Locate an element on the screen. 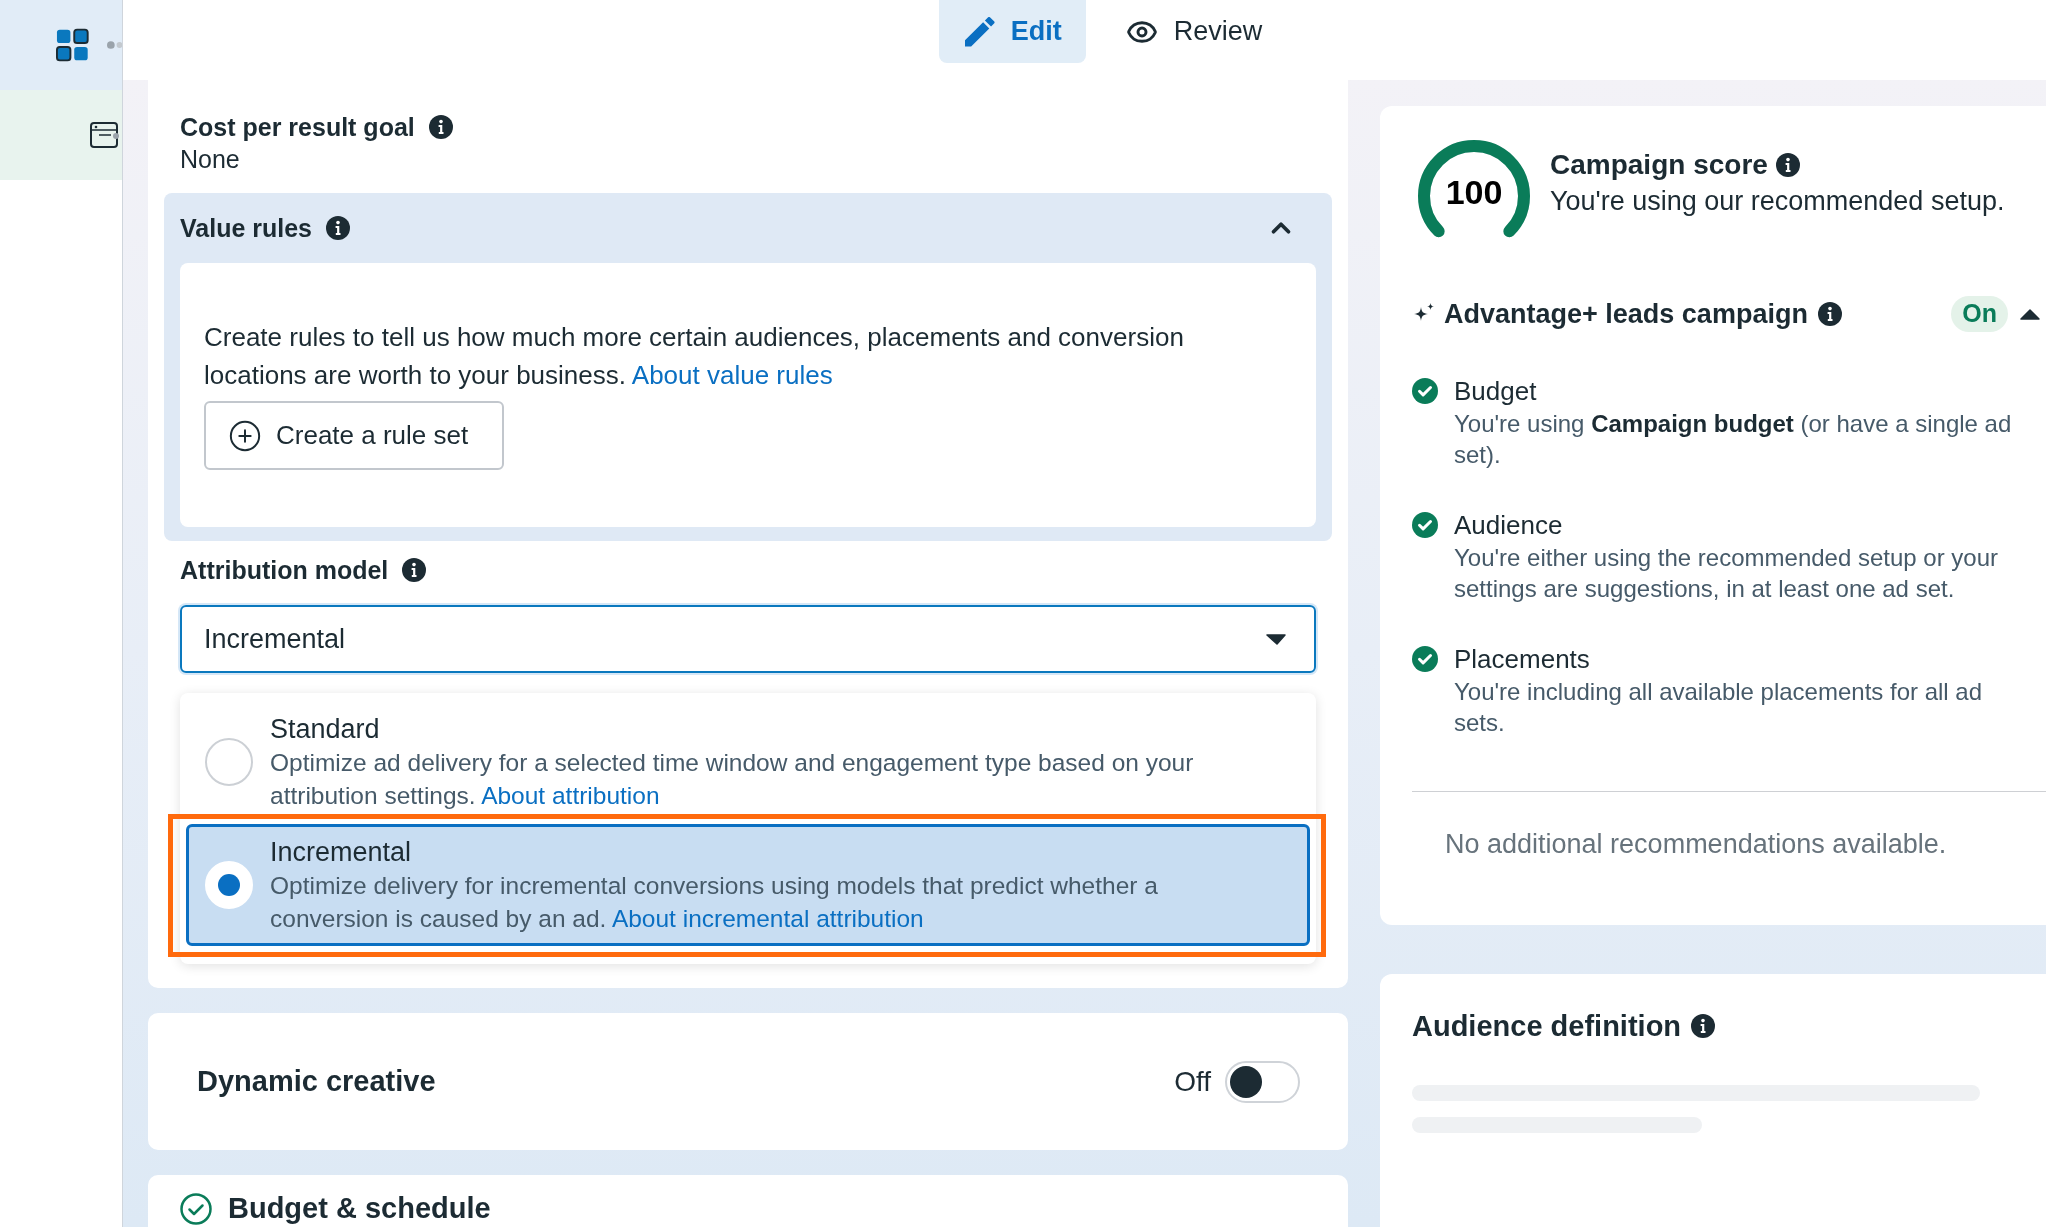  caret-up-icon is located at coordinates (2030, 314).